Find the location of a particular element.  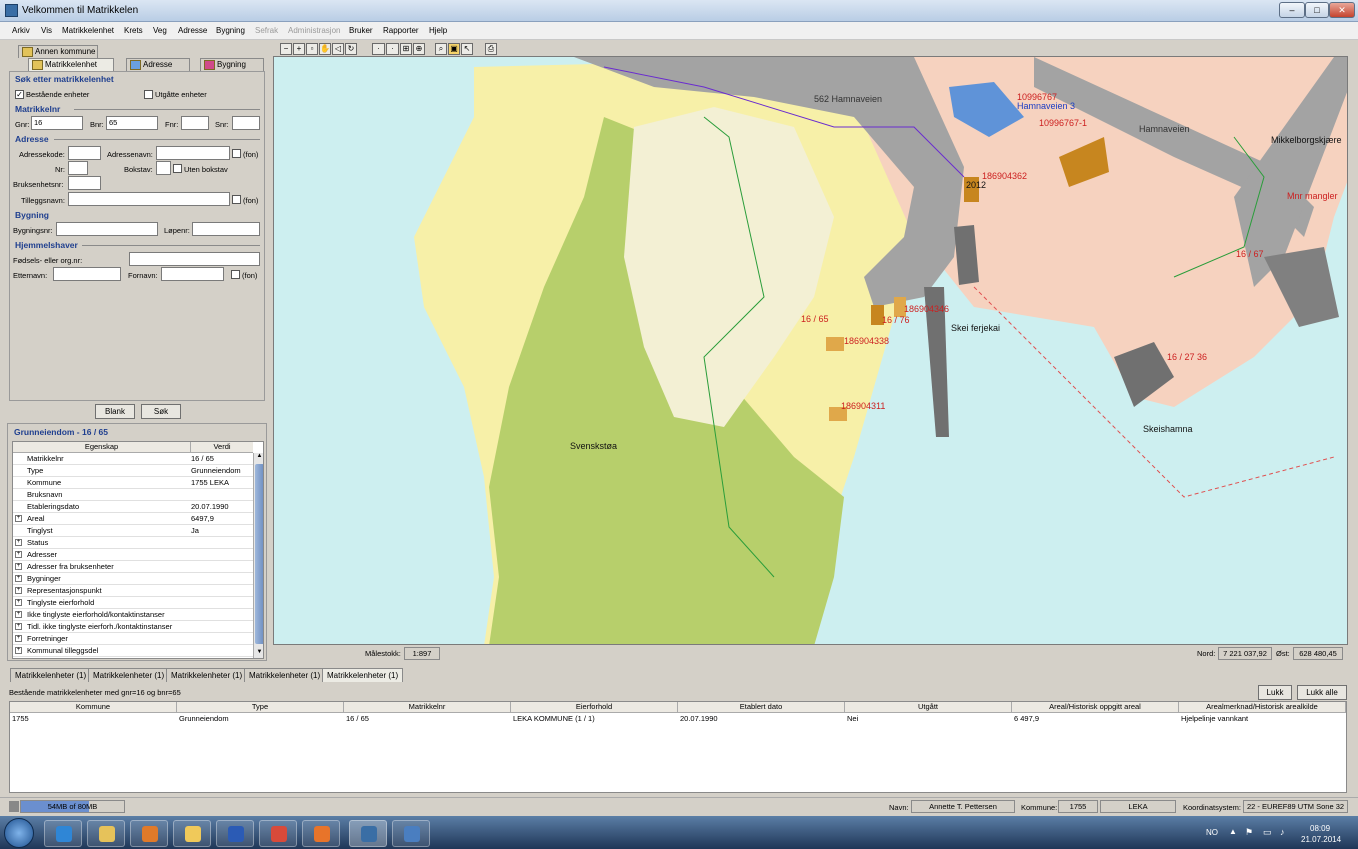

table-row: + Forretninger is located at coordinates (133, 639).